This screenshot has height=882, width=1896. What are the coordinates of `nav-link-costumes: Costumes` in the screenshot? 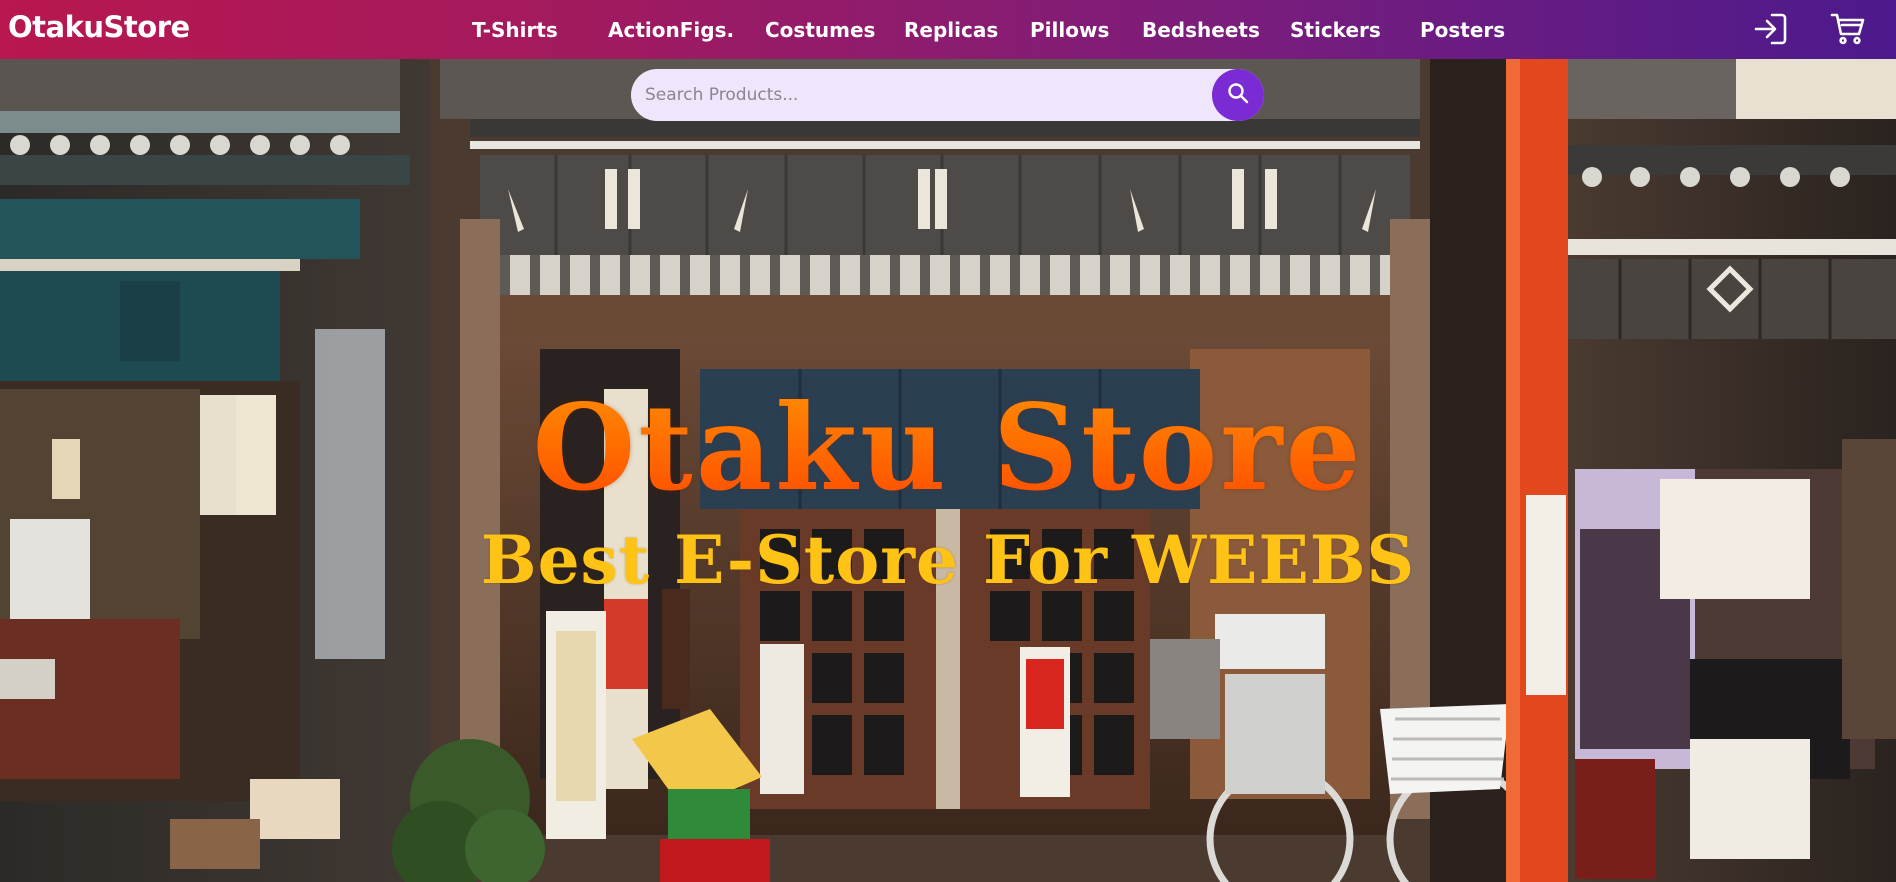 It's located at (820, 30).